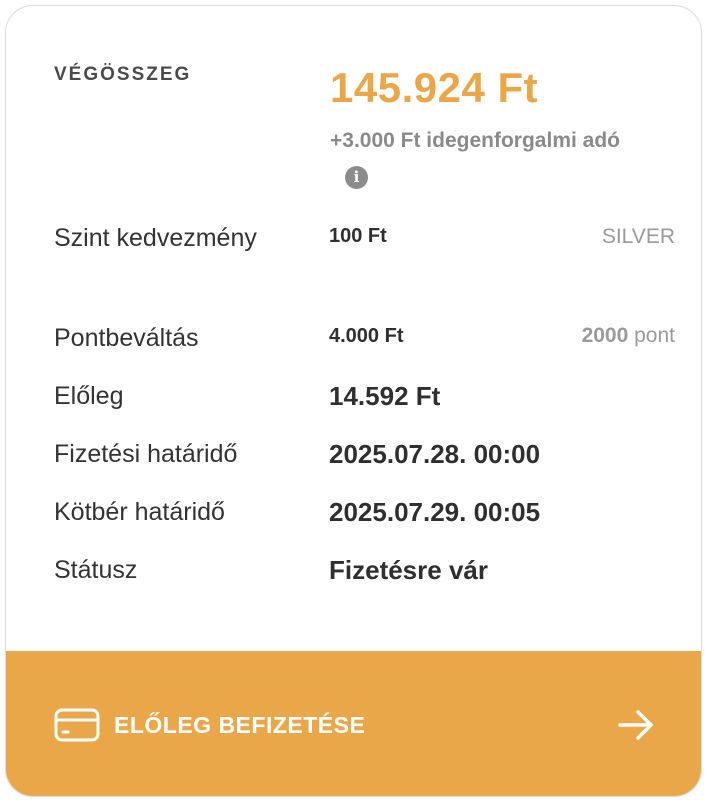 The image size is (710, 802). Describe the element at coordinates (356, 177) in the screenshot. I see `info-icon: i` at that location.